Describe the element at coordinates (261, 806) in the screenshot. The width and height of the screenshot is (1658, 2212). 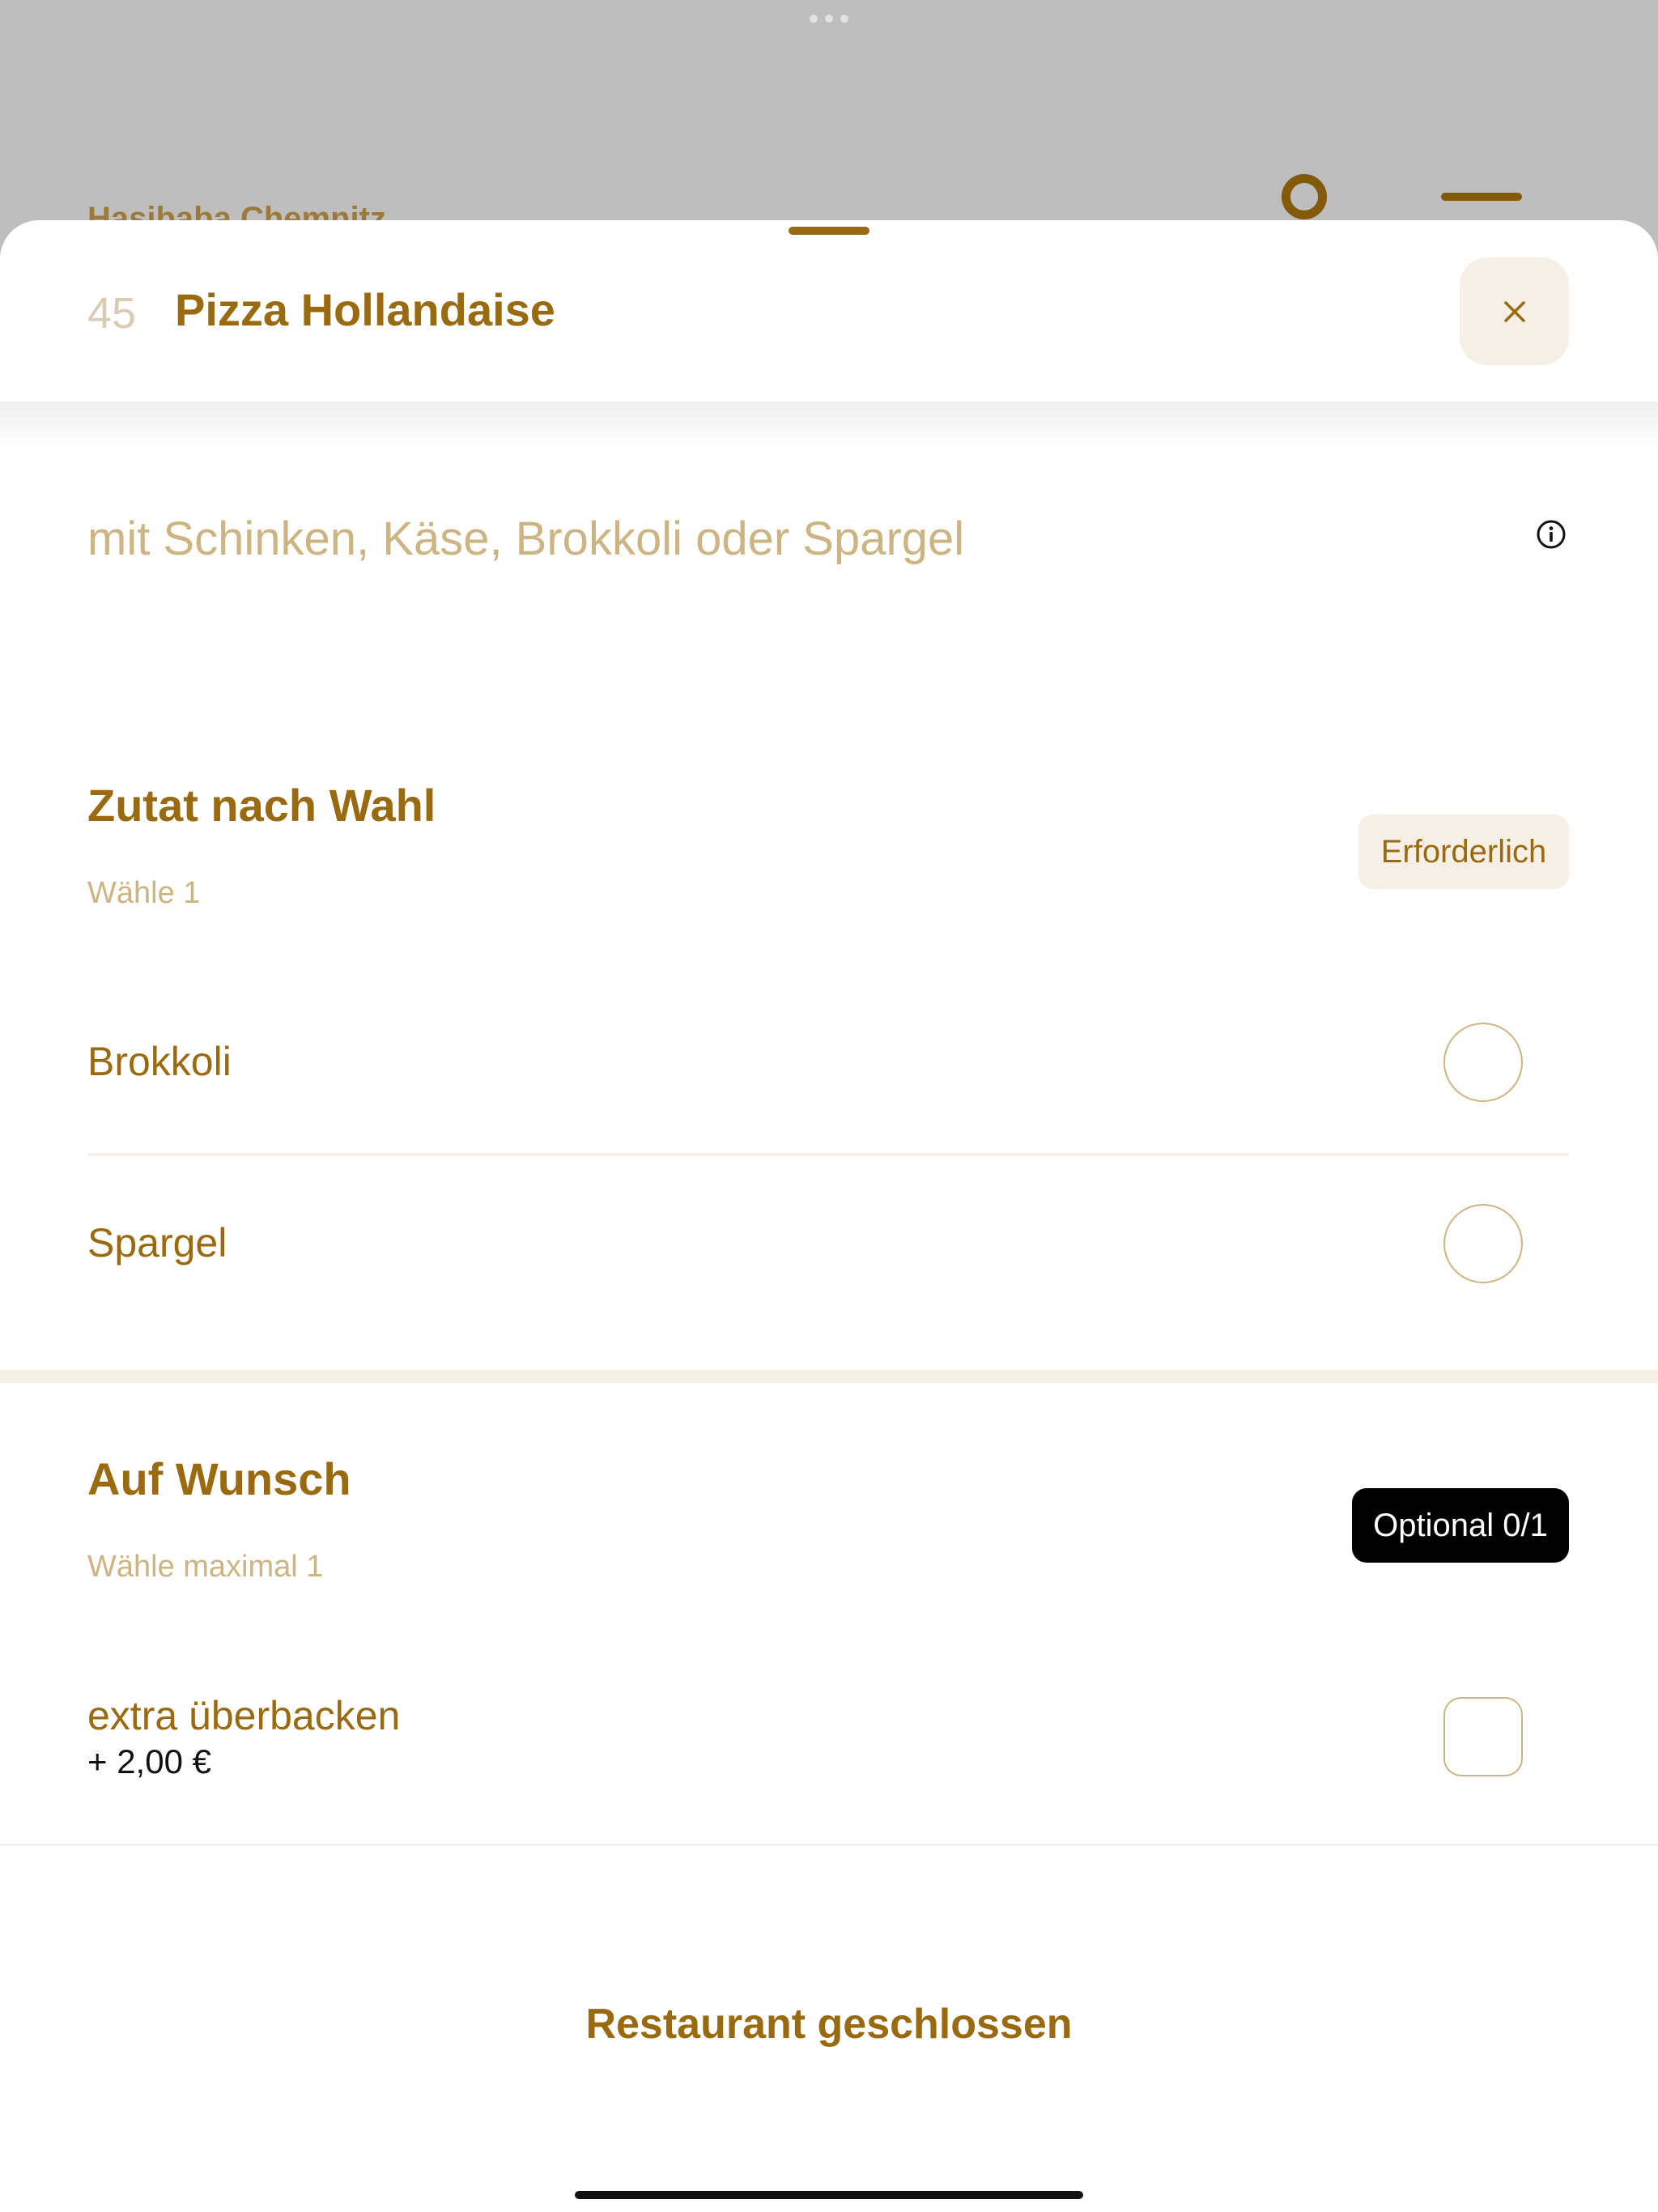
I see `group-title-zutat: Zutat nach Wahl` at that location.